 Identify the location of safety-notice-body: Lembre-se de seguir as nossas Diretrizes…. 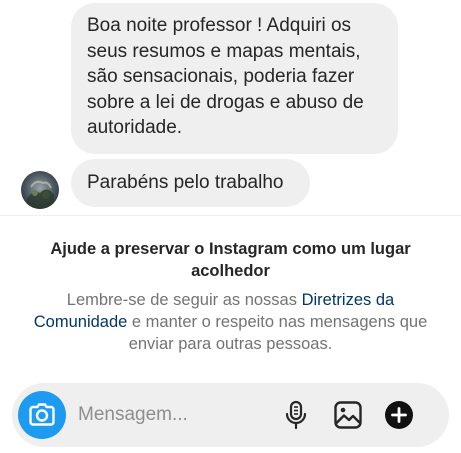
(230, 322).